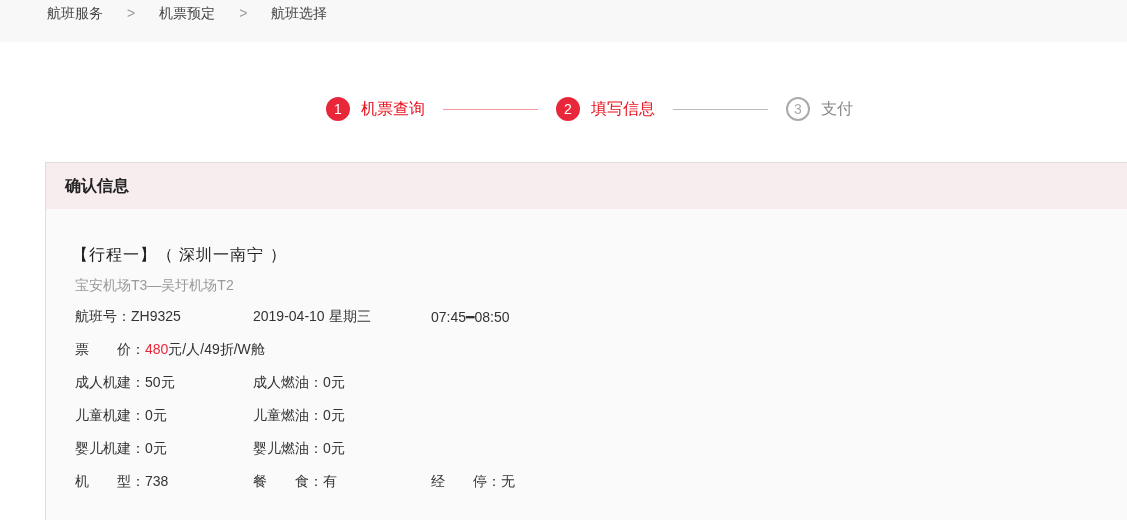 This screenshot has width=1127, height=520. Describe the element at coordinates (299, 14) in the screenshot. I see `breadcrumb-link: 航班选择` at that location.